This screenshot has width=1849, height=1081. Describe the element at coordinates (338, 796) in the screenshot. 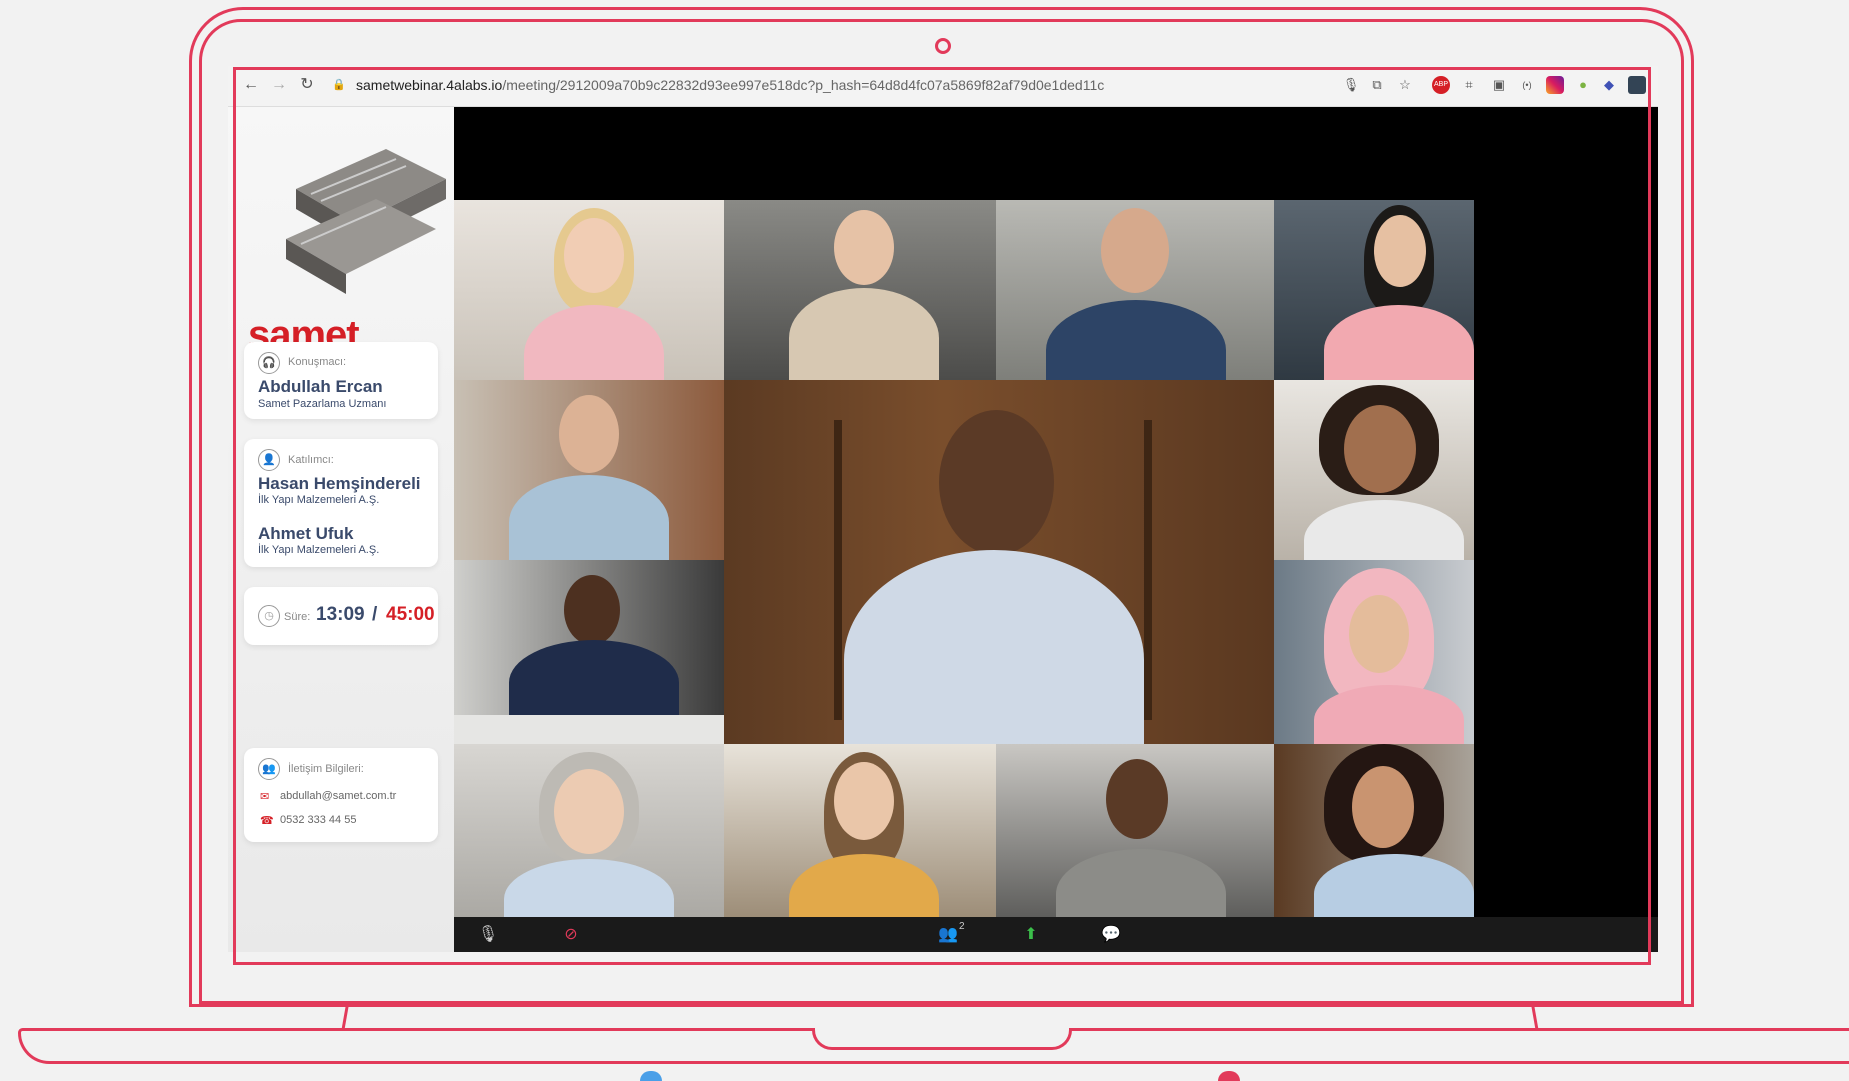

I see `contact-email: abdullah@samet.com.tr` at that location.